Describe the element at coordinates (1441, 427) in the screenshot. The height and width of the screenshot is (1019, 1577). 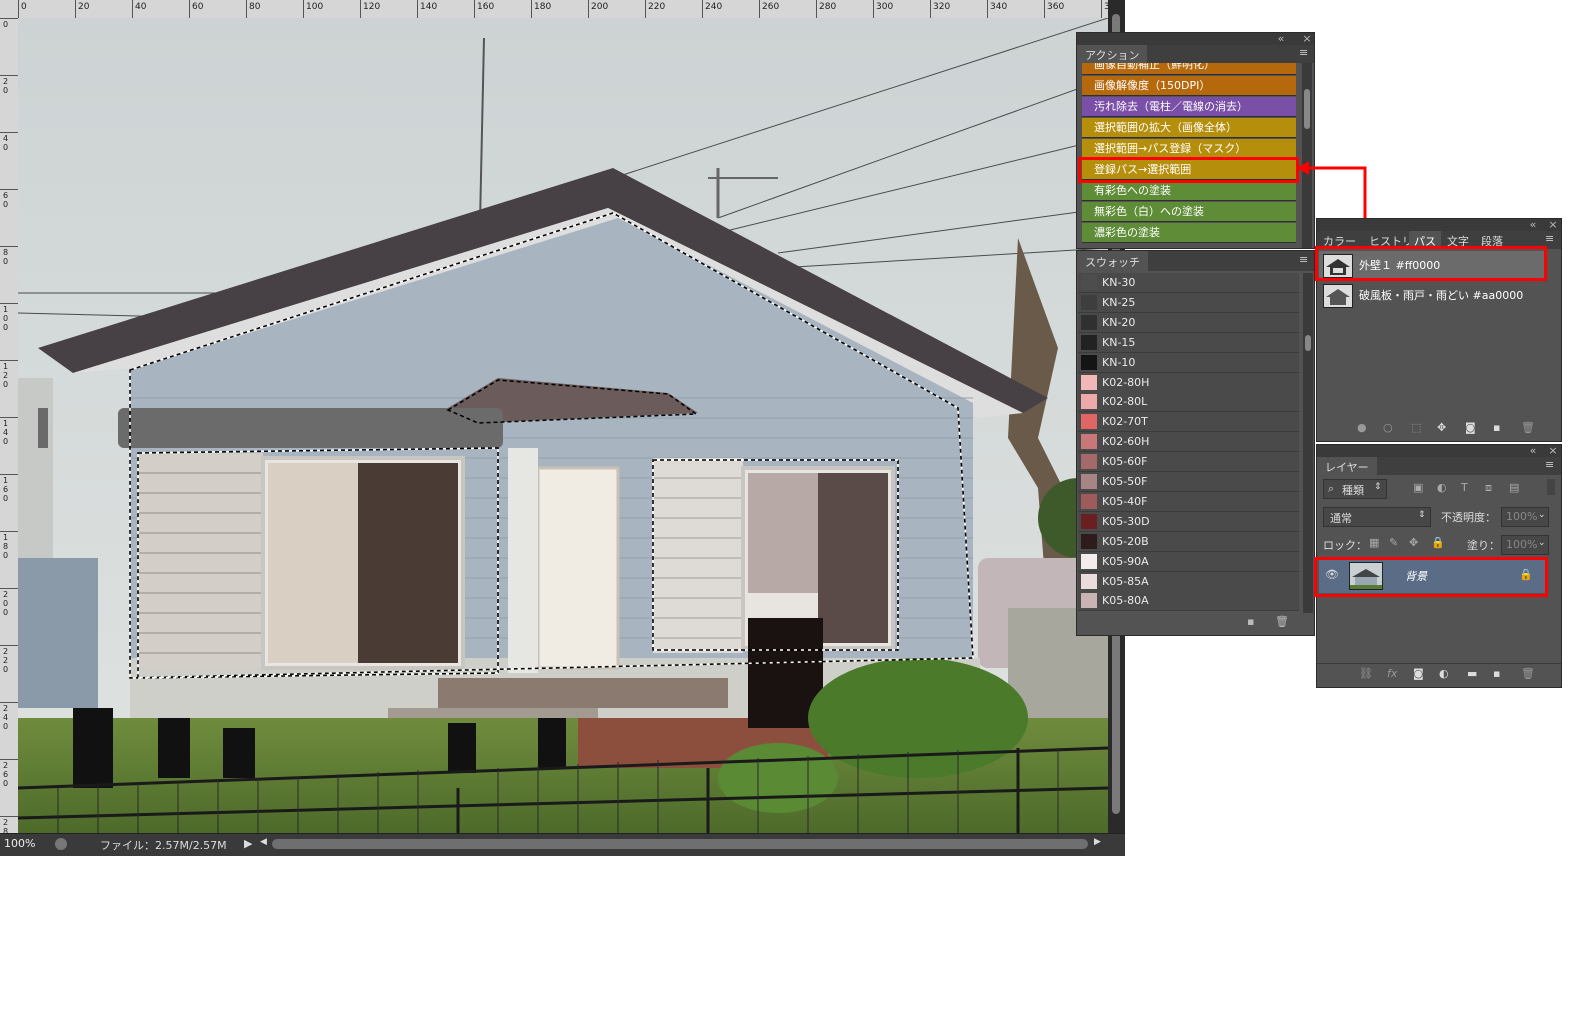
I see `make-work-path-icon: ✥` at that location.